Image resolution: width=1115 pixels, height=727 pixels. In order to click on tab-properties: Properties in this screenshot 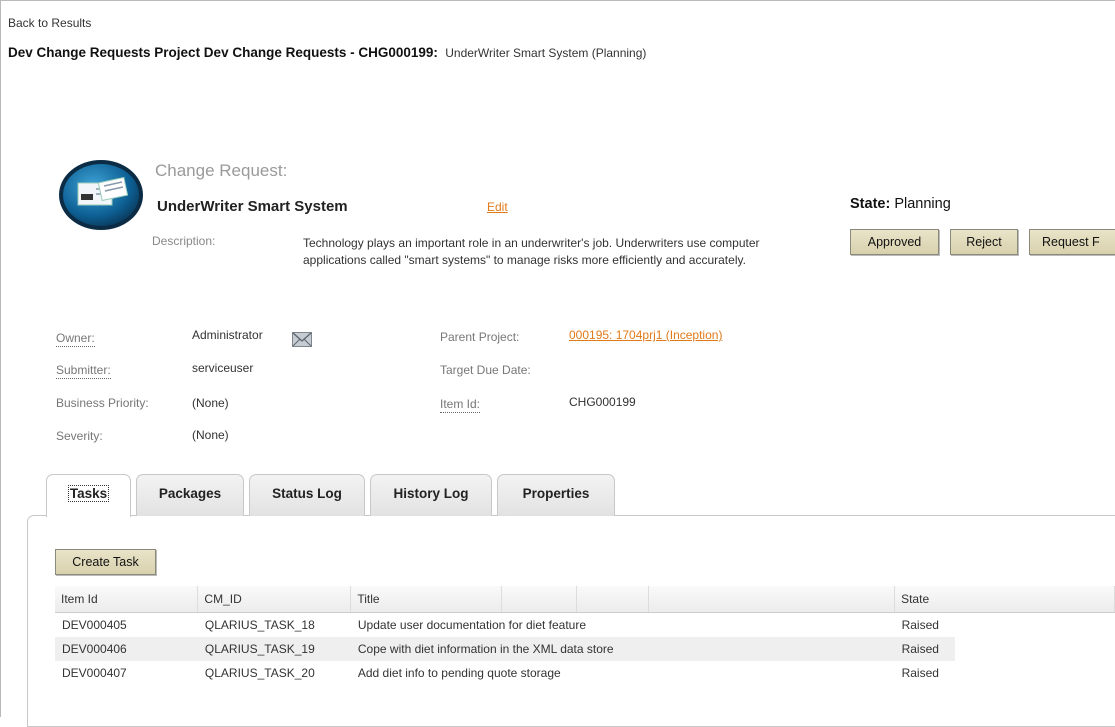, I will do `click(556, 495)`.